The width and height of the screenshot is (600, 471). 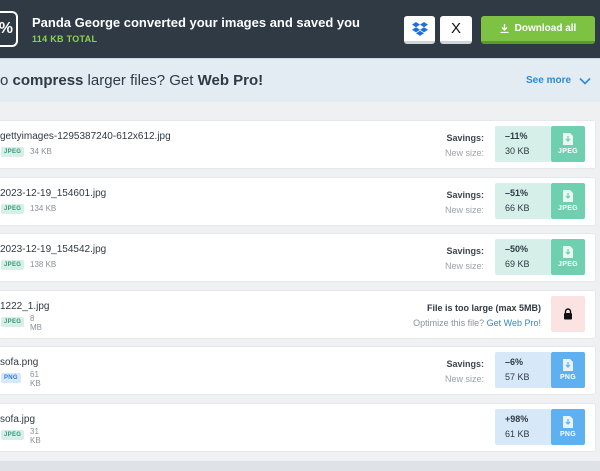 I want to click on file-size: 34 KB, so click(x=41, y=151).